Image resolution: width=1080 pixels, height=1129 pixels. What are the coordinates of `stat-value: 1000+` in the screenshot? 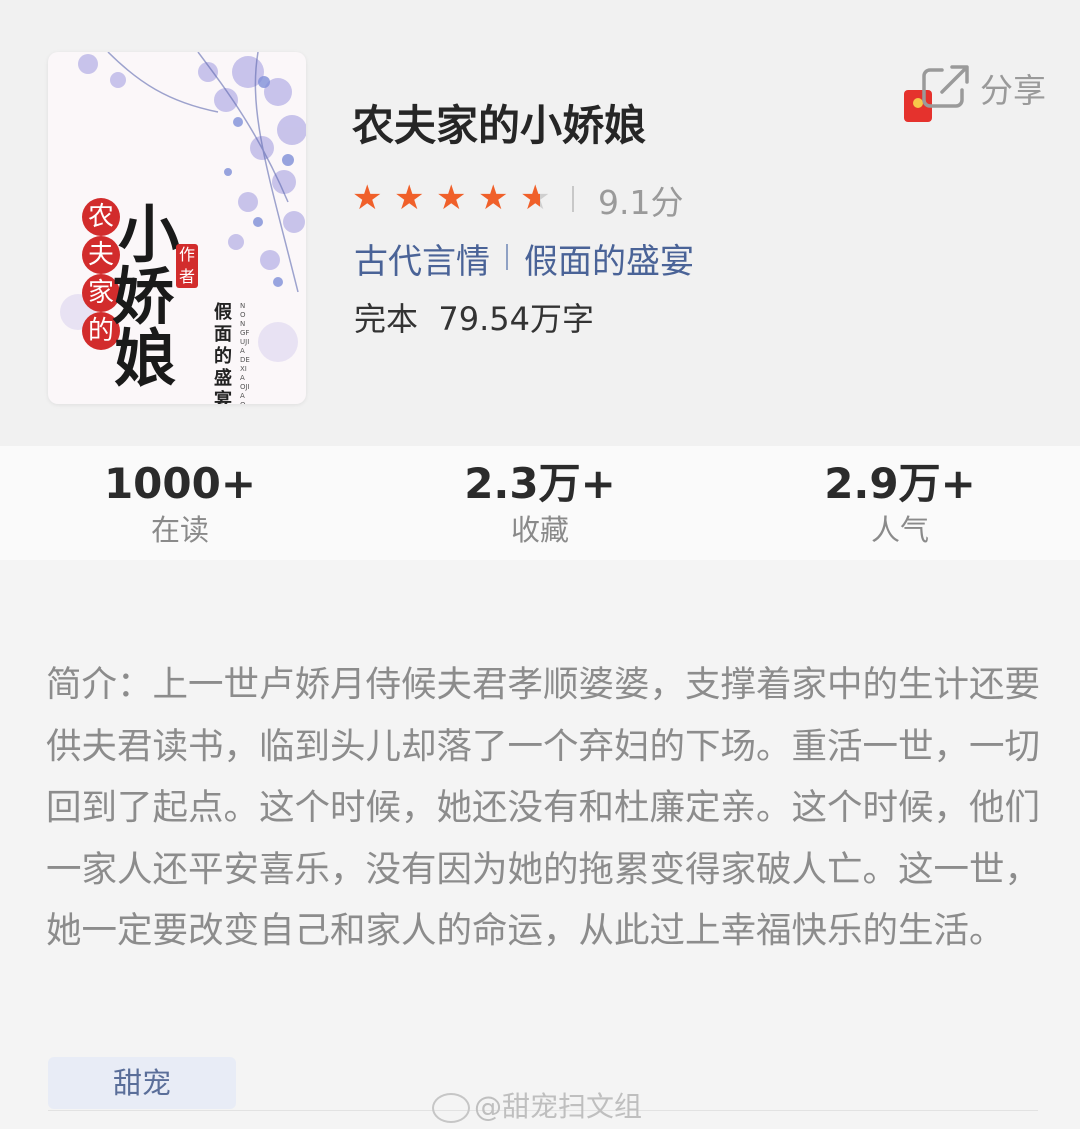 It's located at (180, 483).